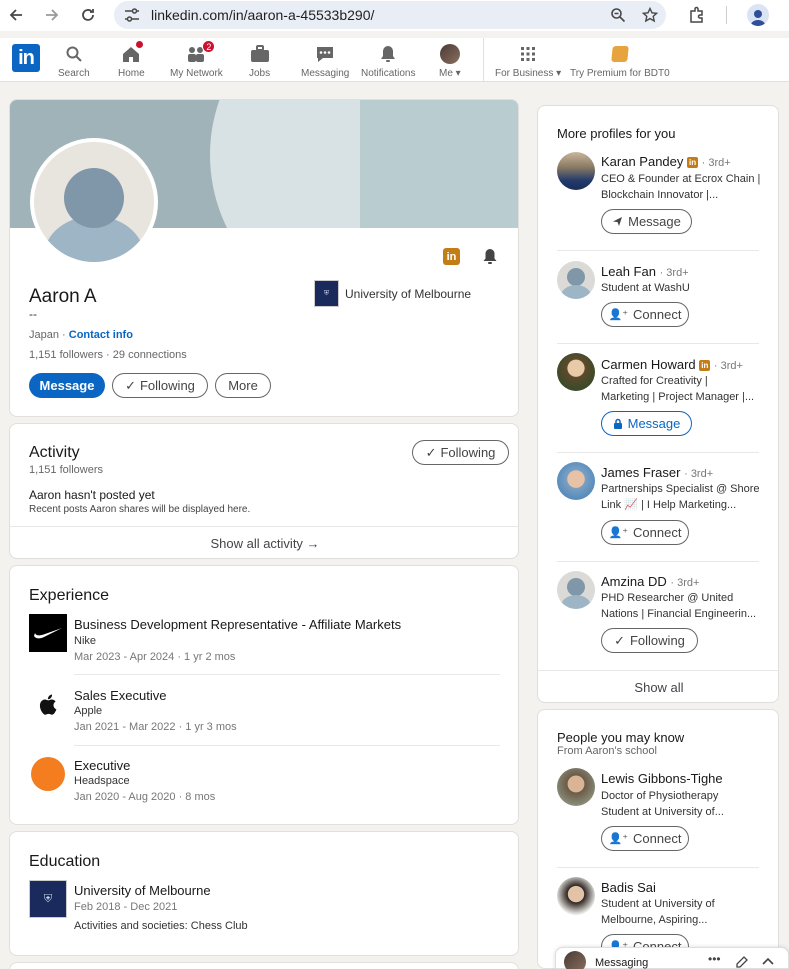 Image resolution: width=789 pixels, height=969 pixels. Describe the element at coordinates (263, 15) in the screenshot. I see `url-text: linkedin.com/in/aaron-a-45533b290/` at that location.